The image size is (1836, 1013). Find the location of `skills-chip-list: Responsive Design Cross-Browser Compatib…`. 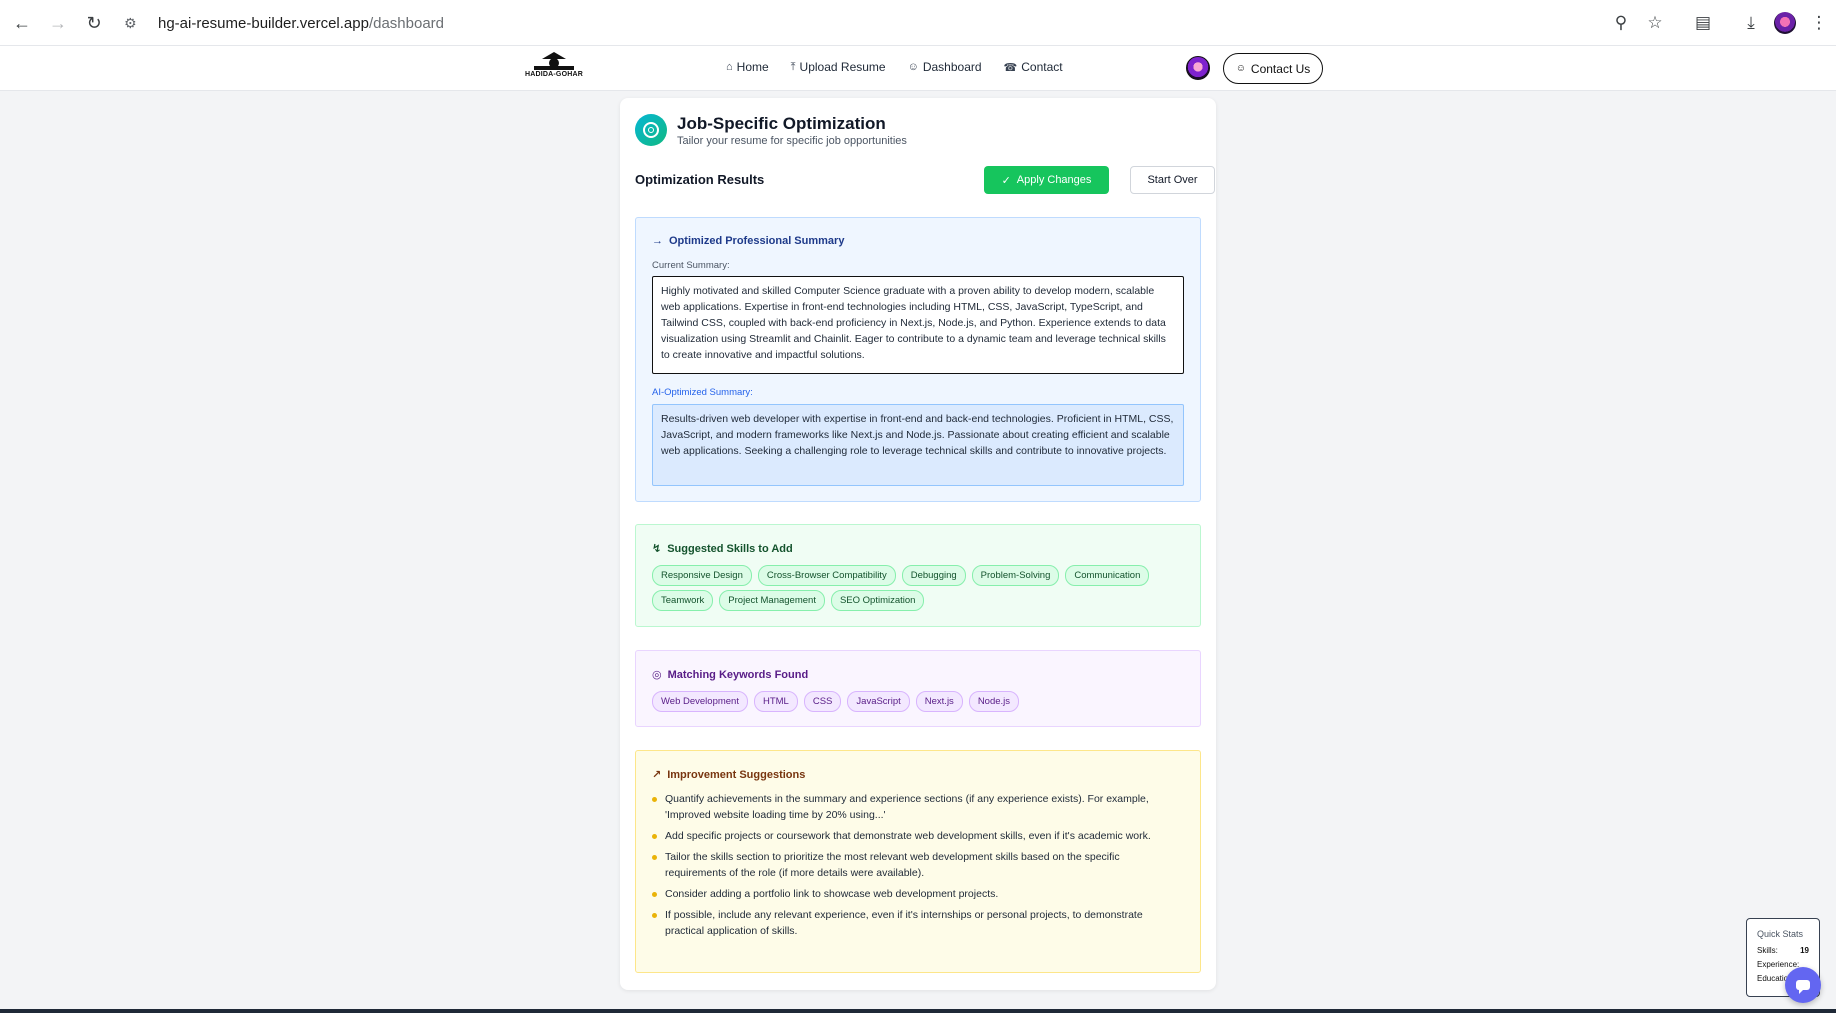

skills-chip-list: Responsive Design Cross-Browser Compatib… is located at coordinates (922, 588).